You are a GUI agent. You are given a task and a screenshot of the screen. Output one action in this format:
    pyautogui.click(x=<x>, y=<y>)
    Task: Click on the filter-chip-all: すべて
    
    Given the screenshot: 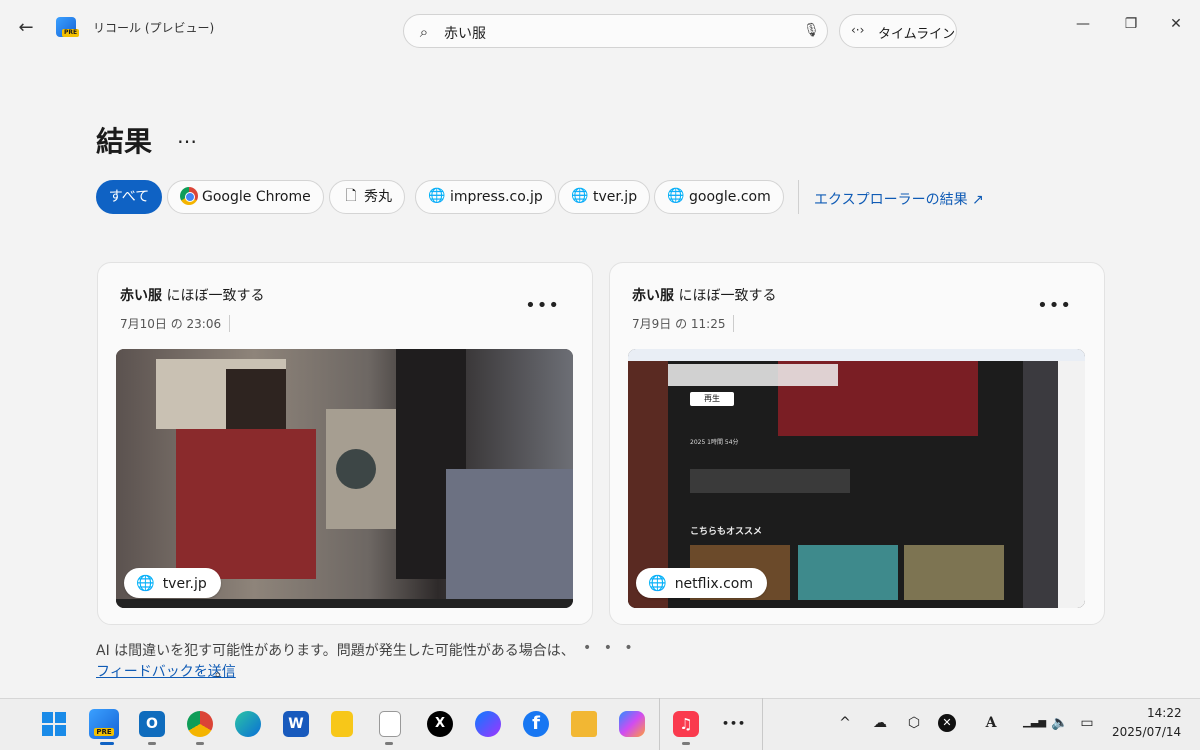 What is the action you would take?
    pyautogui.click(x=129, y=197)
    